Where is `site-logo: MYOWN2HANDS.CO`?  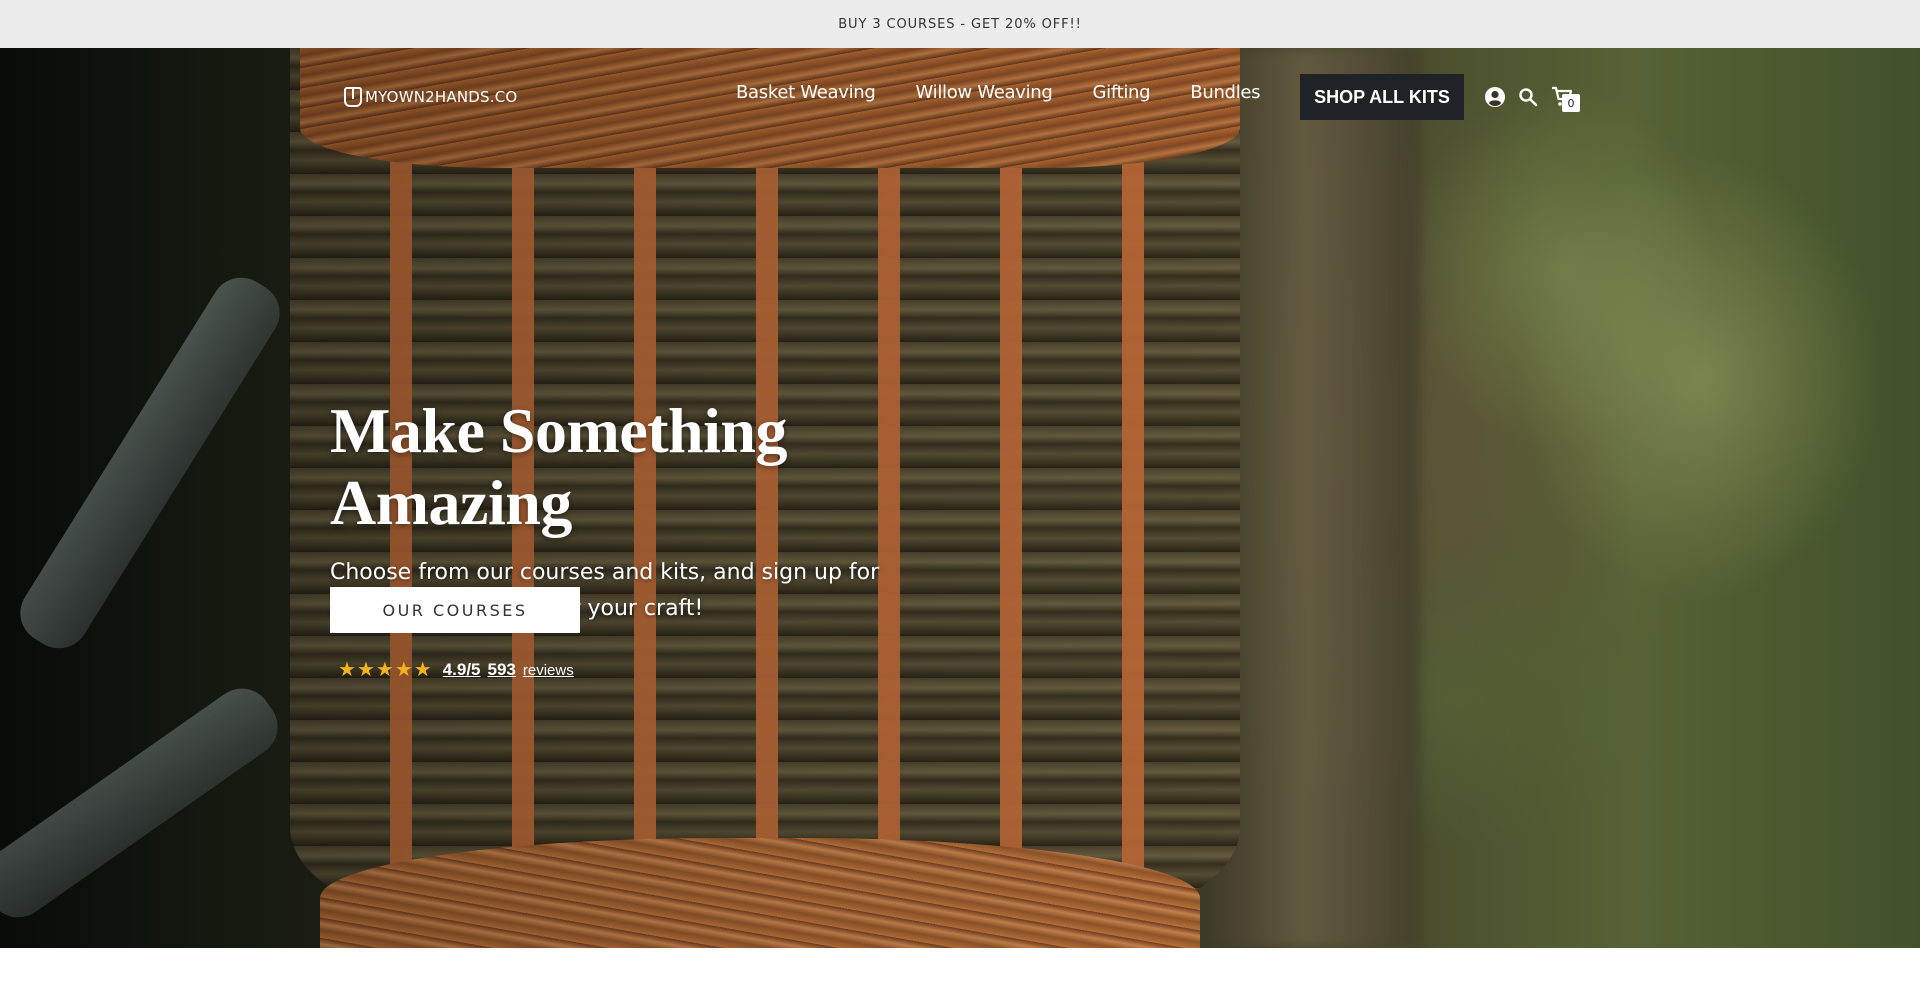 site-logo: MYOWN2HANDS.CO is located at coordinates (430, 97).